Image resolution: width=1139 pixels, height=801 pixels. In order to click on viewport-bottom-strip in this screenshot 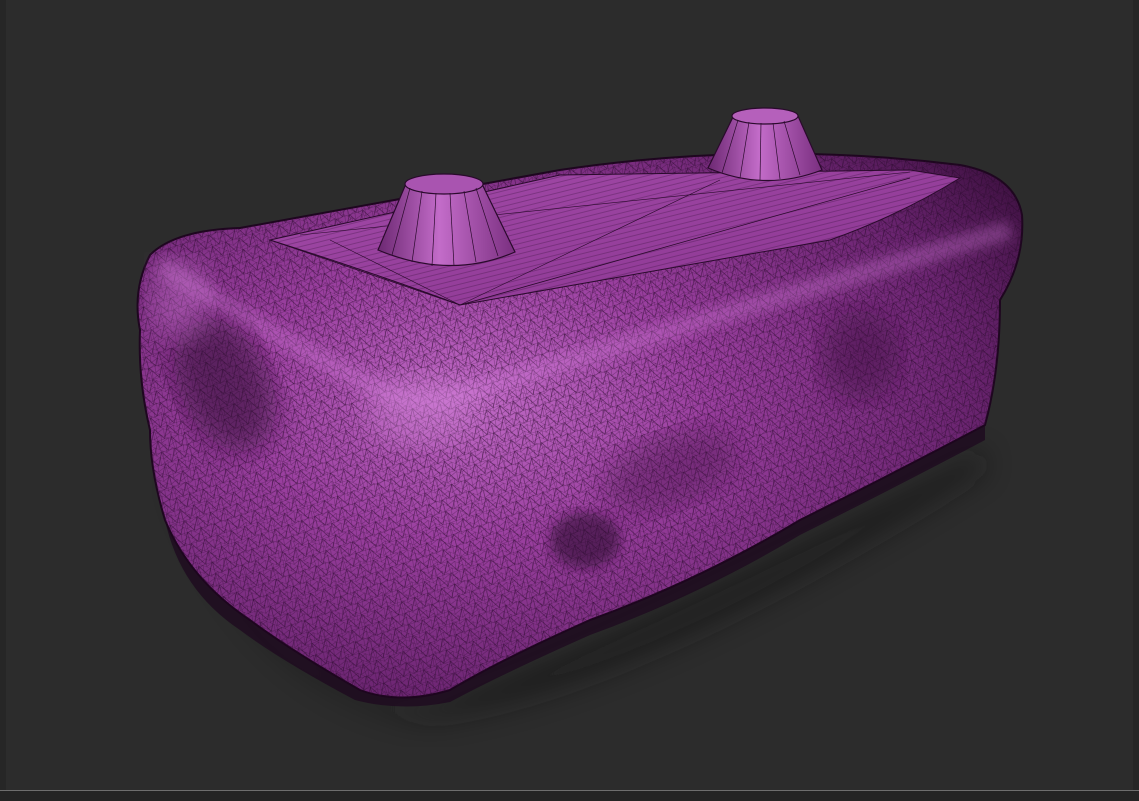, I will do `click(569, 796)`.